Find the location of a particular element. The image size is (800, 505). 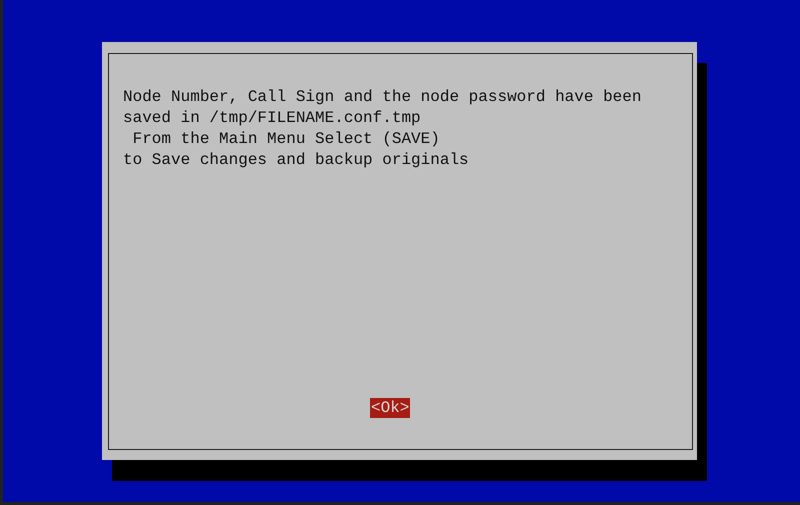

message-line: saved in /tmp/FILENAME.conf.tmp is located at coordinates (272, 118).